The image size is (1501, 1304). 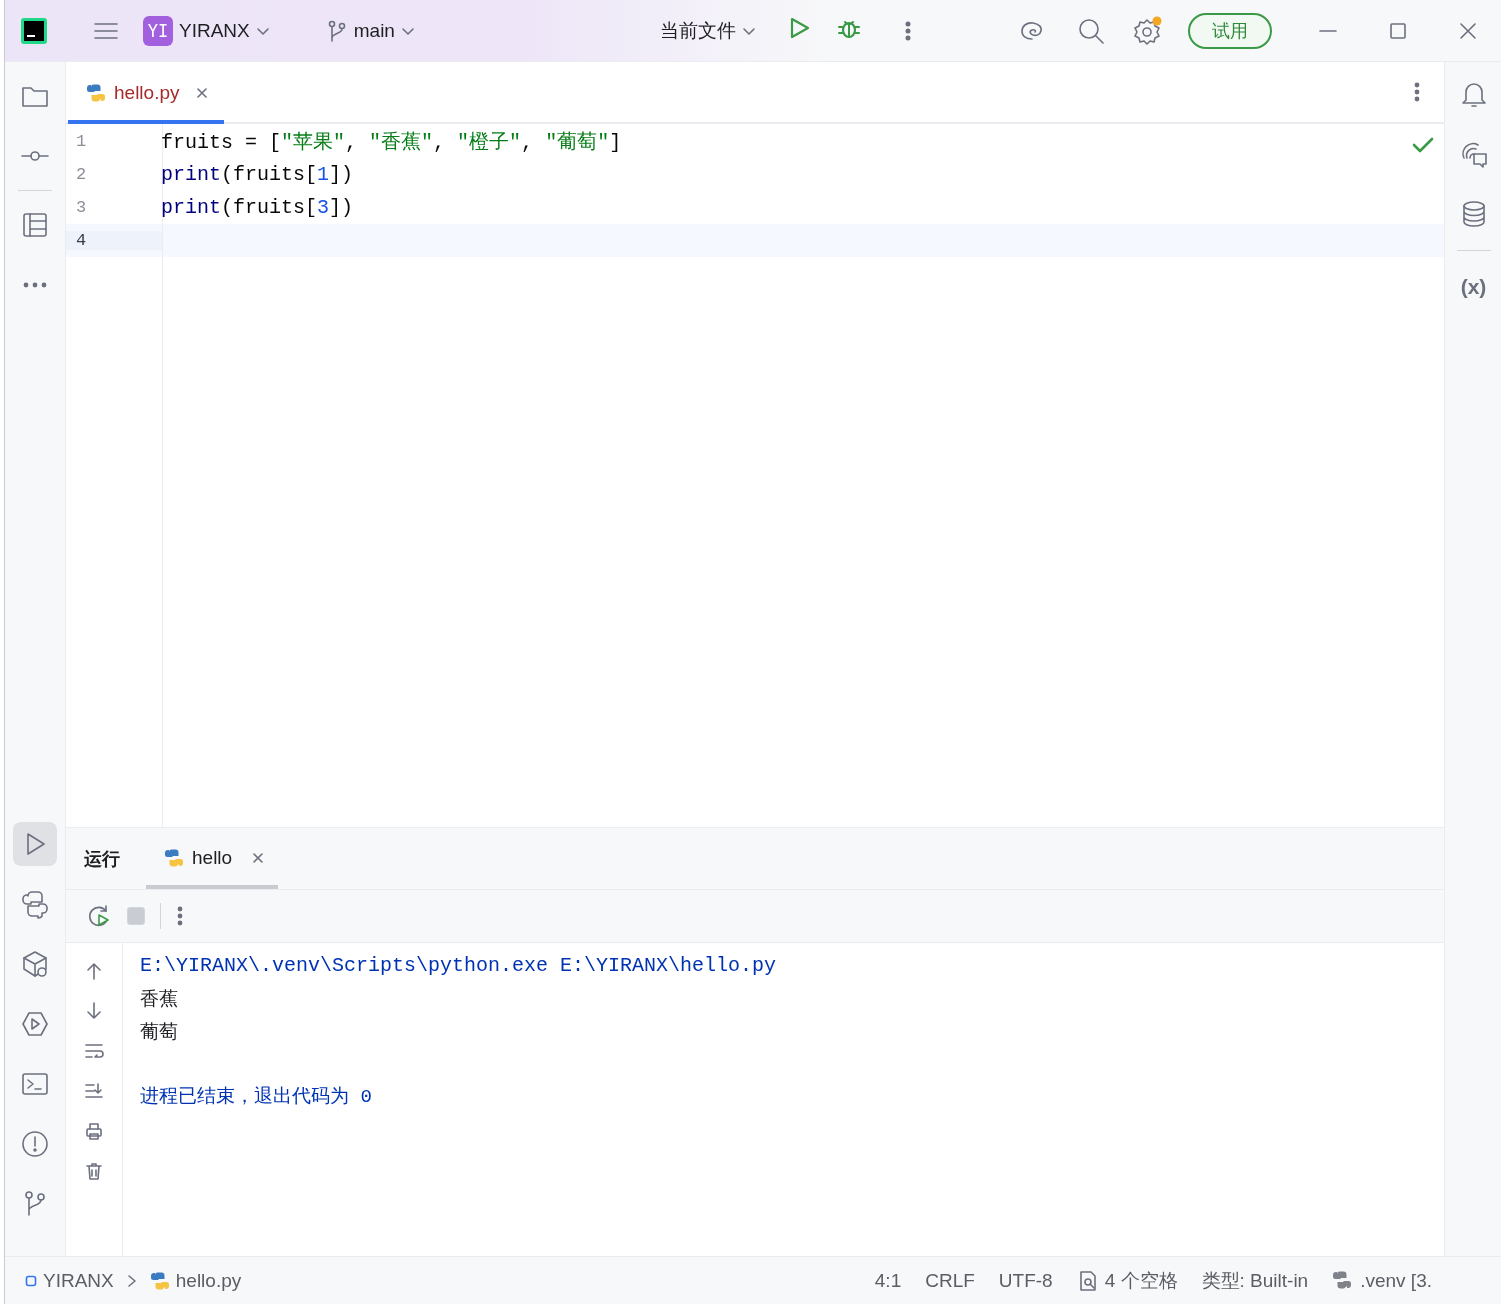 I want to click on soft-wrap-icon, so click(x=94, y=1051).